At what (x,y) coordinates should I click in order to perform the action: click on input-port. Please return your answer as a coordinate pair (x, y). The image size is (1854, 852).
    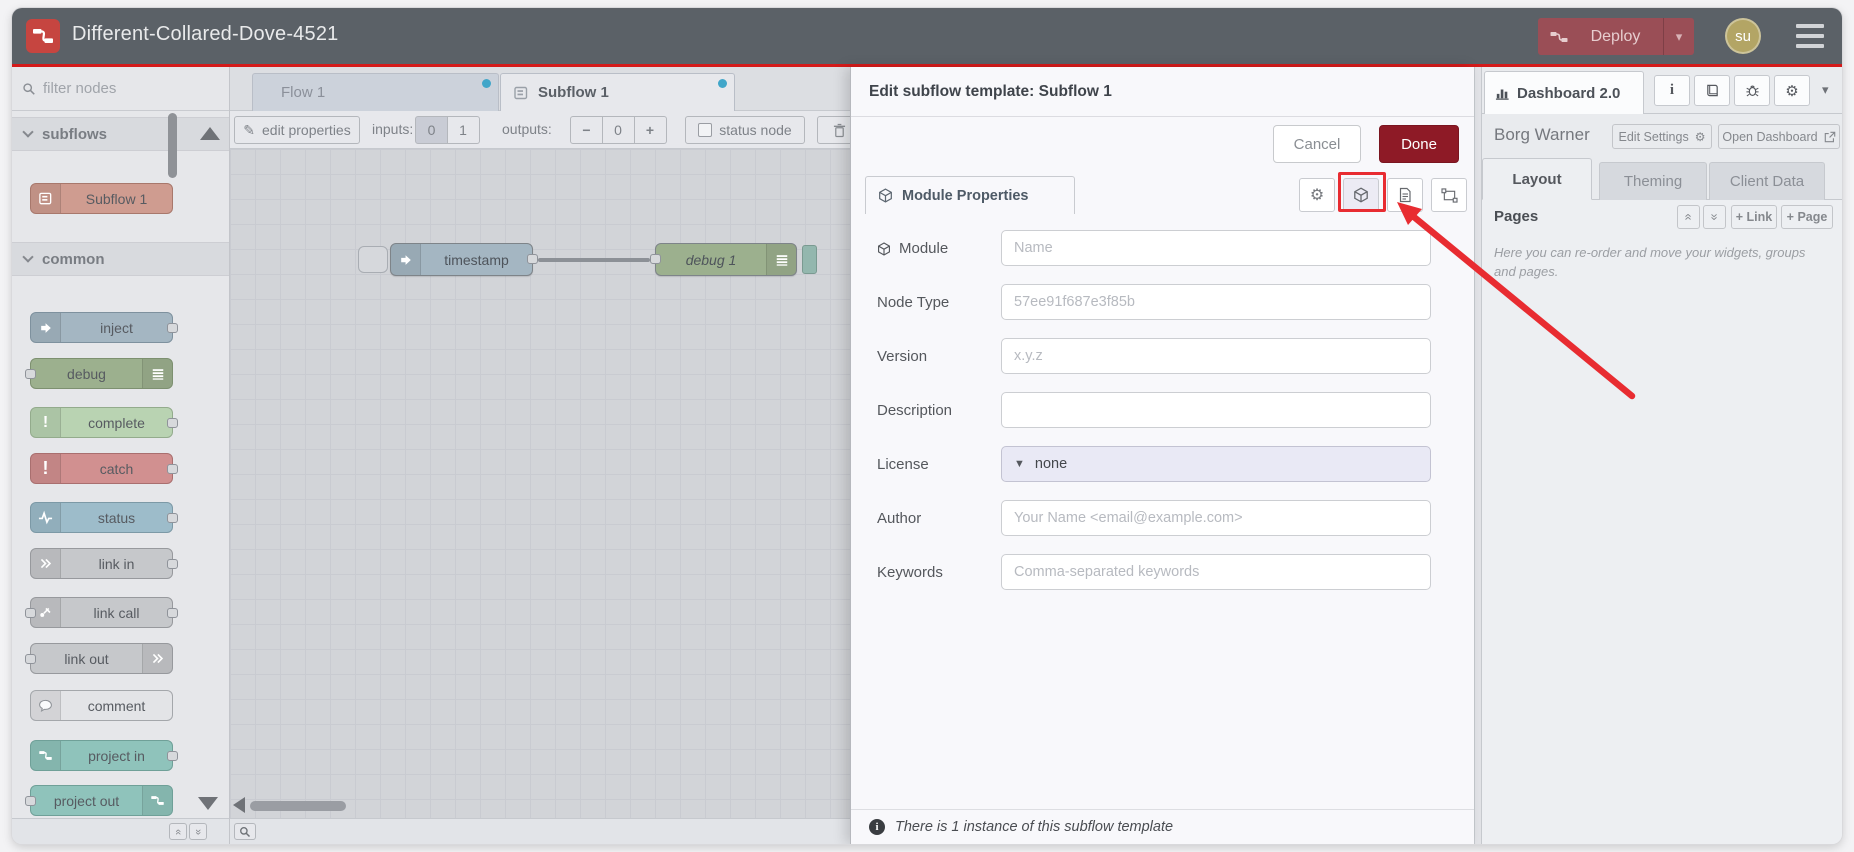
    Looking at the image, I should click on (655, 259).